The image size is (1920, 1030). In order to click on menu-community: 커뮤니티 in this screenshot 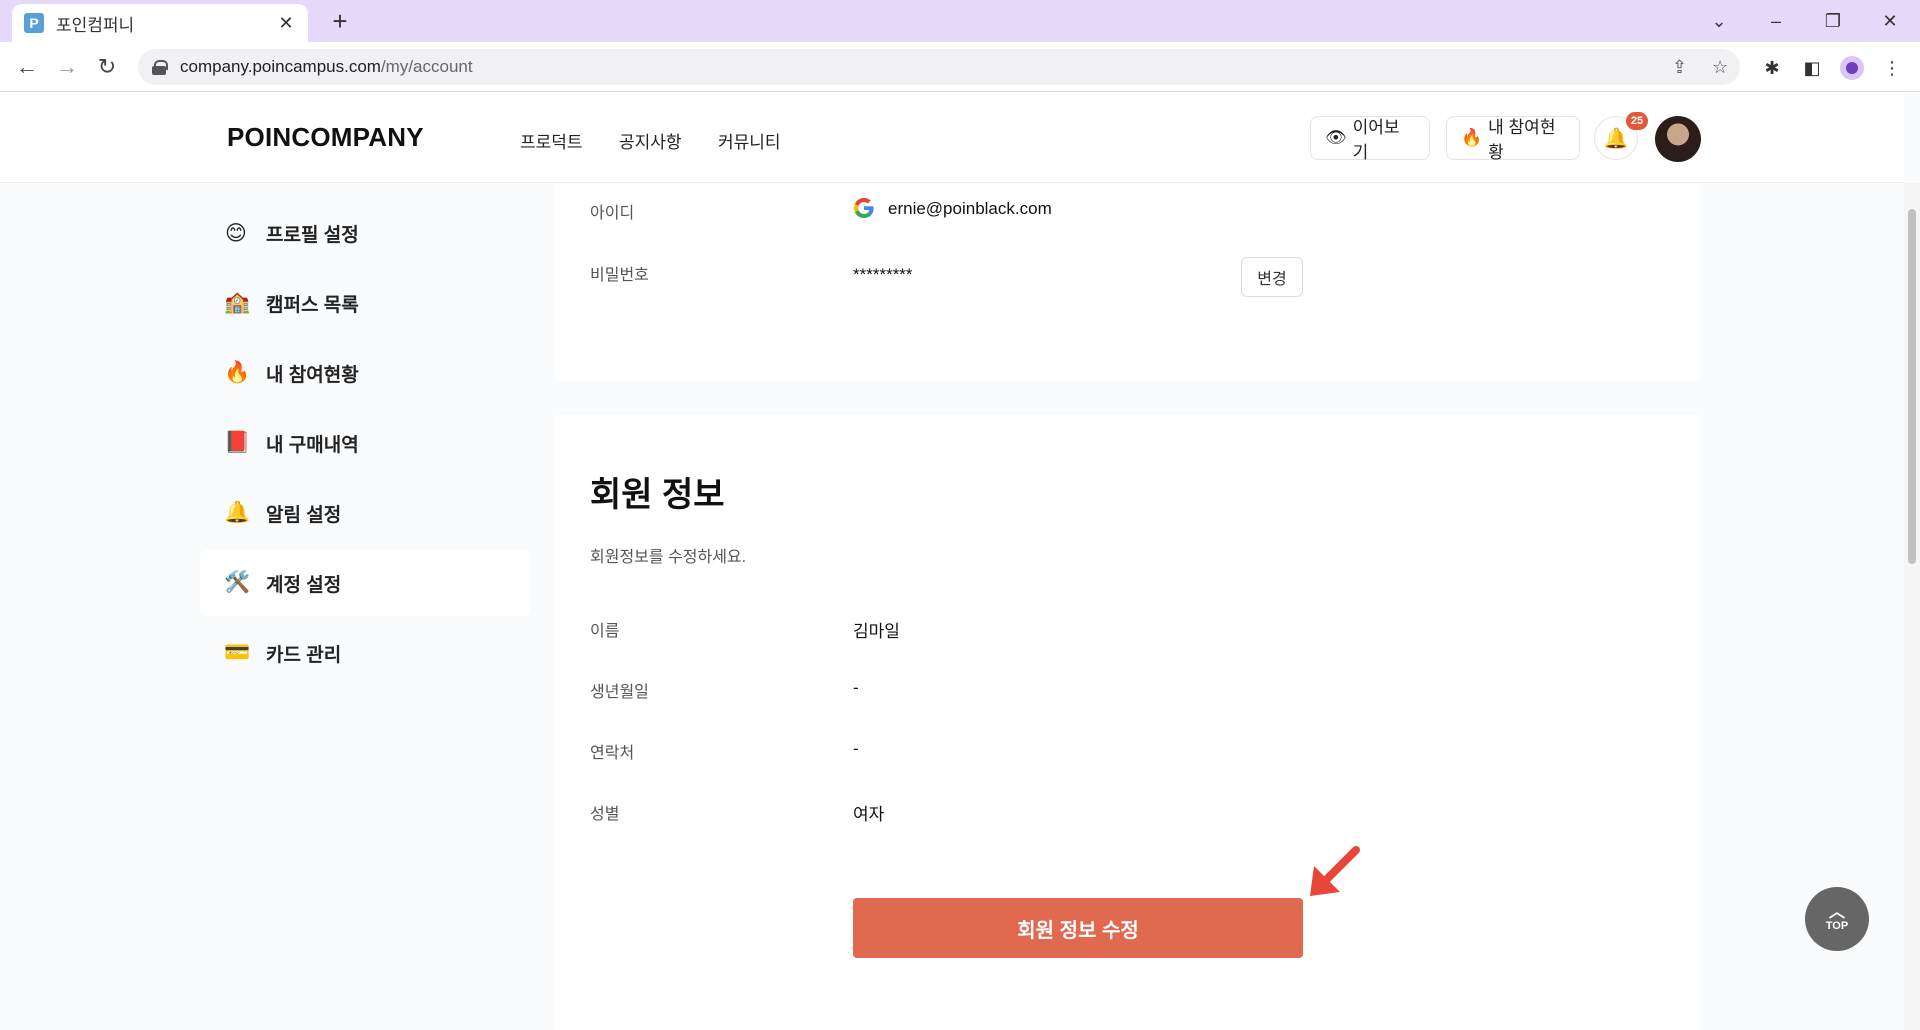, I will do `click(749, 140)`.